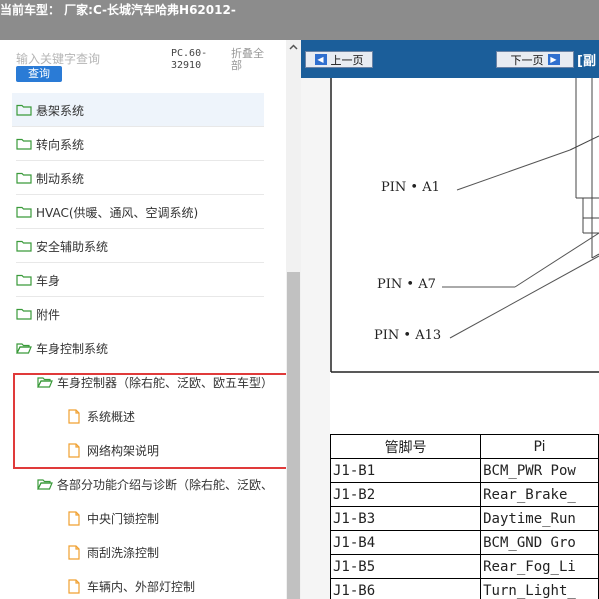 This screenshot has height=599, width=599. I want to click on pin-number-cell: J1-B4, so click(405, 542).